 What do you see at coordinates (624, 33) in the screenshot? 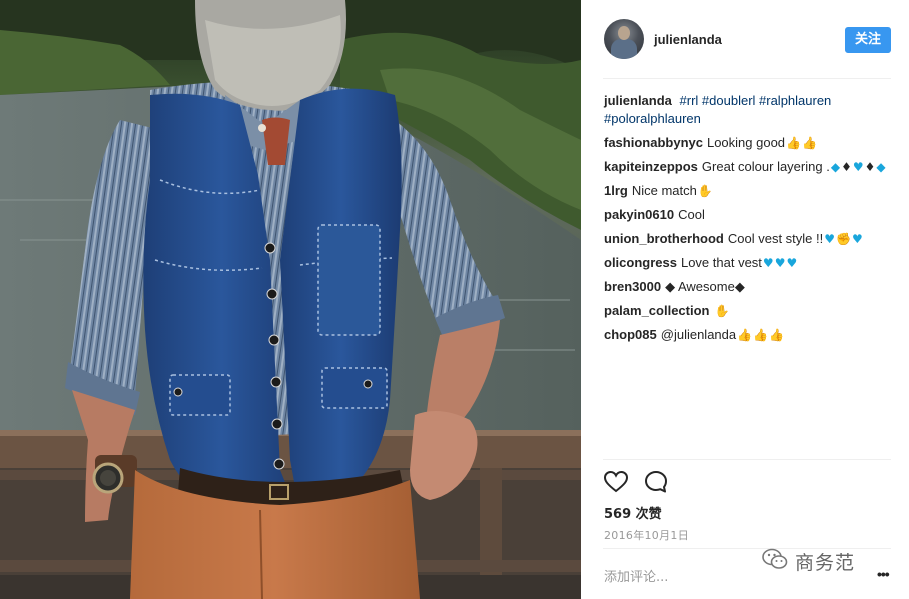
I see `avatar-figure-face` at bounding box center [624, 33].